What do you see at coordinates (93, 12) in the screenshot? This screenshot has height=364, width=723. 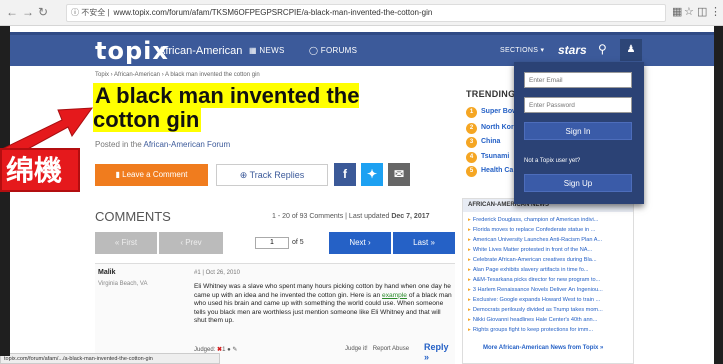 I see `security-label: 不安全` at bounding box center [93, 12].